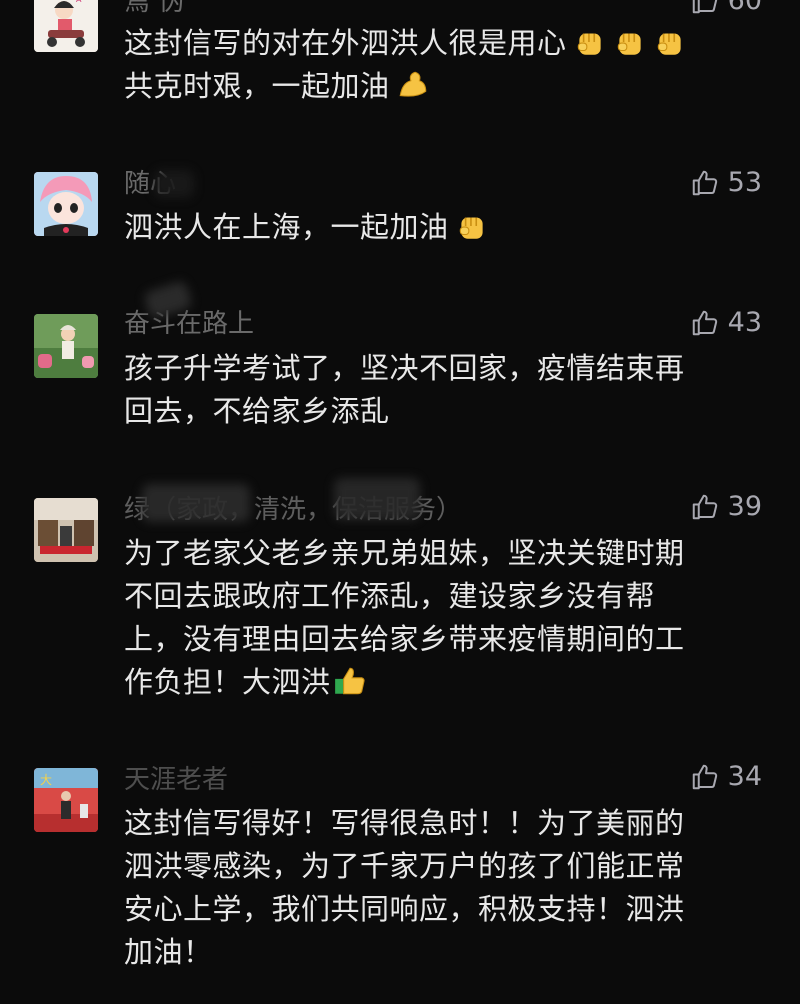 This screenshot has height=1004, width=800. I want to click on comment-line: 作负担！大泗洪, so click(444, 682).